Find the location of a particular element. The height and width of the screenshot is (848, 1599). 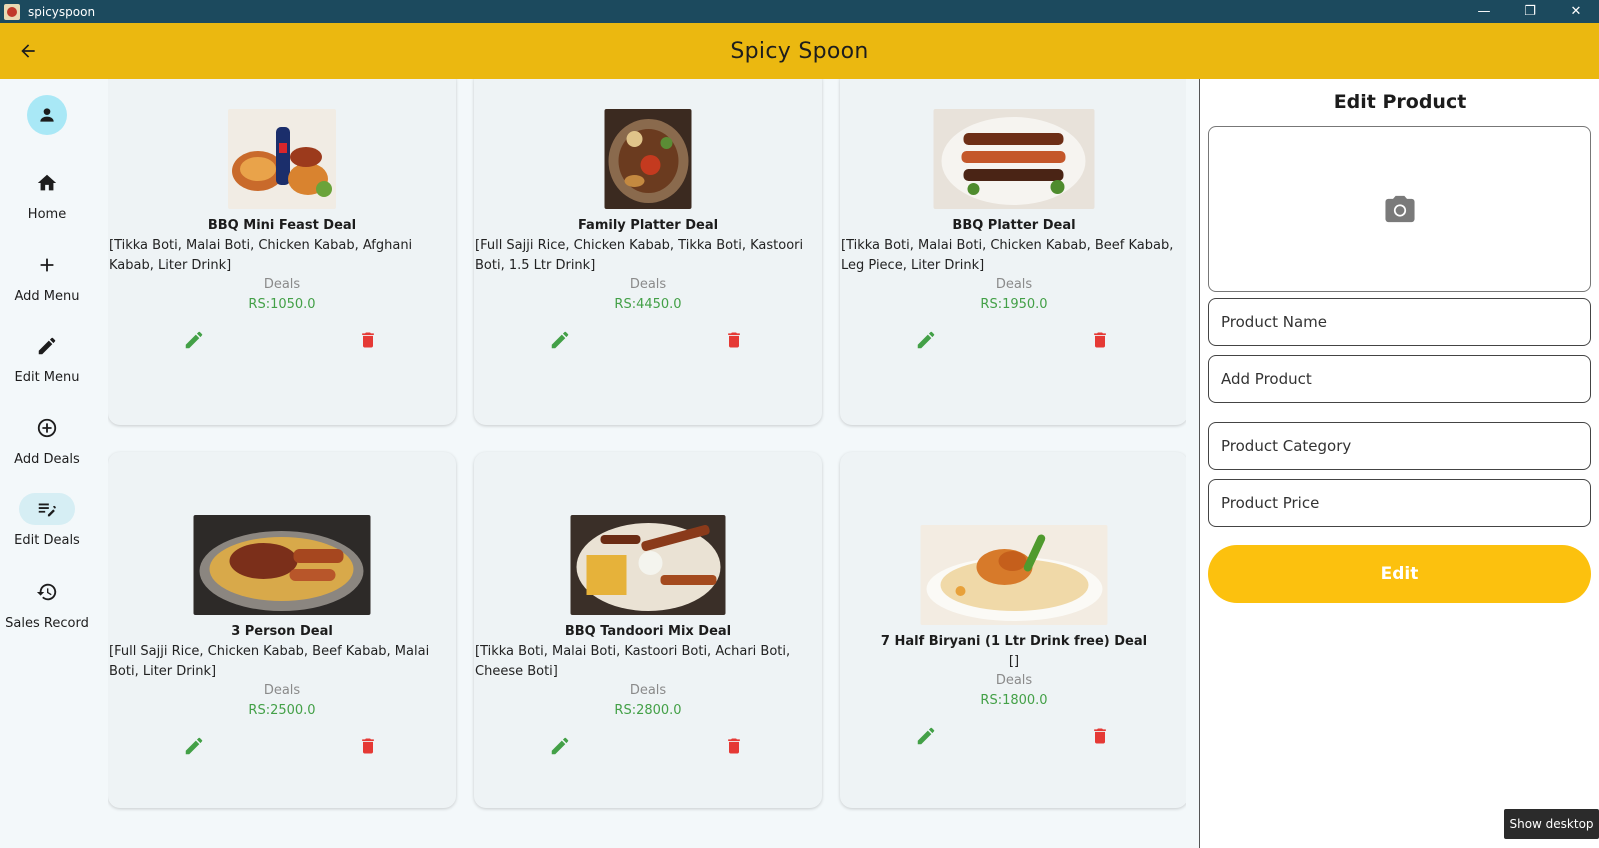

history-icon is located at coordinates (46, 592).